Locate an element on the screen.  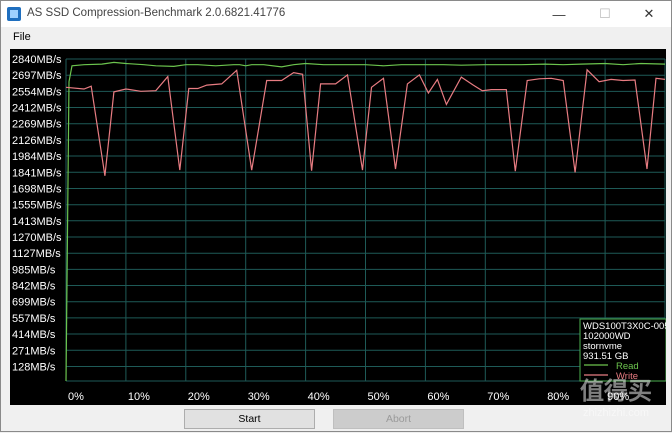
y-tick-label: 2412MB/s is located at coordinates (37, 109).